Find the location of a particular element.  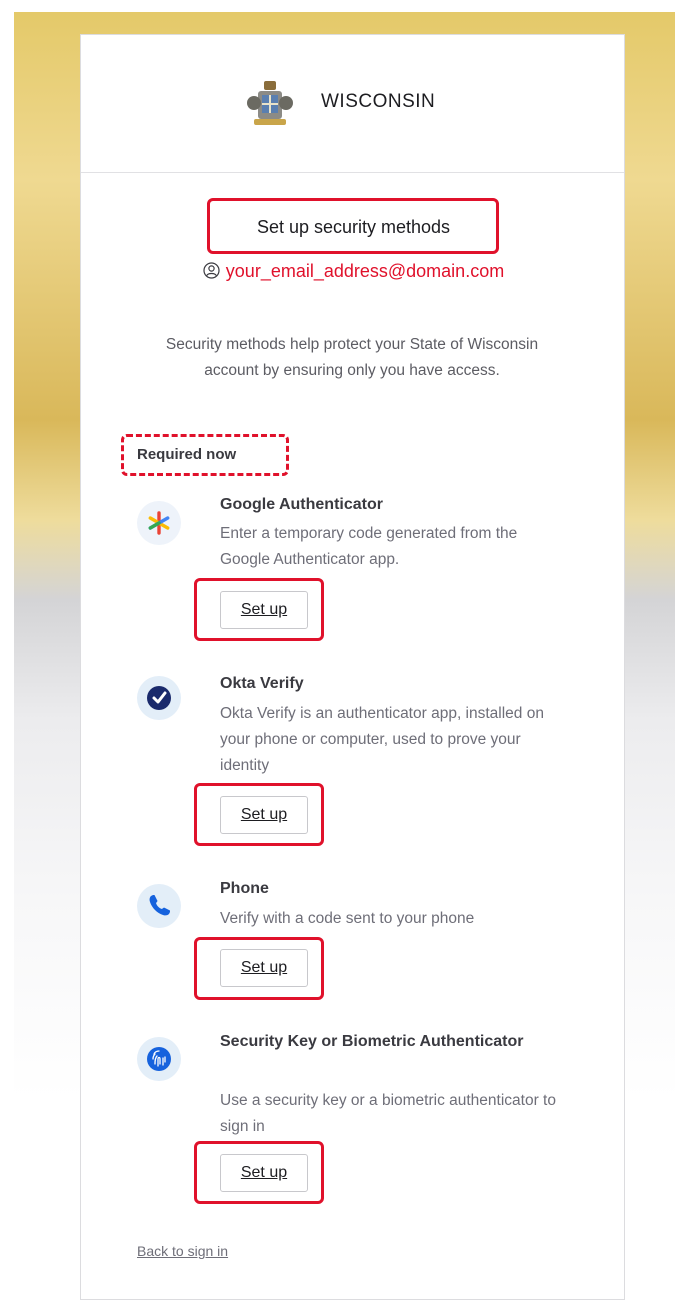

setup-button-okta: Set up is located at coordinates (264, 815).